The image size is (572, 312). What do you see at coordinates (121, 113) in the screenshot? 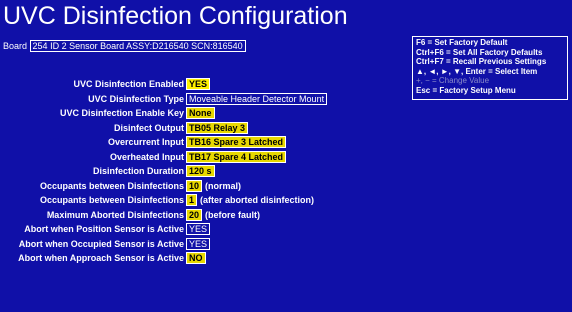
I see `setting-label: UVC Disinfection Enable Key` at bounding box center [121, 113].